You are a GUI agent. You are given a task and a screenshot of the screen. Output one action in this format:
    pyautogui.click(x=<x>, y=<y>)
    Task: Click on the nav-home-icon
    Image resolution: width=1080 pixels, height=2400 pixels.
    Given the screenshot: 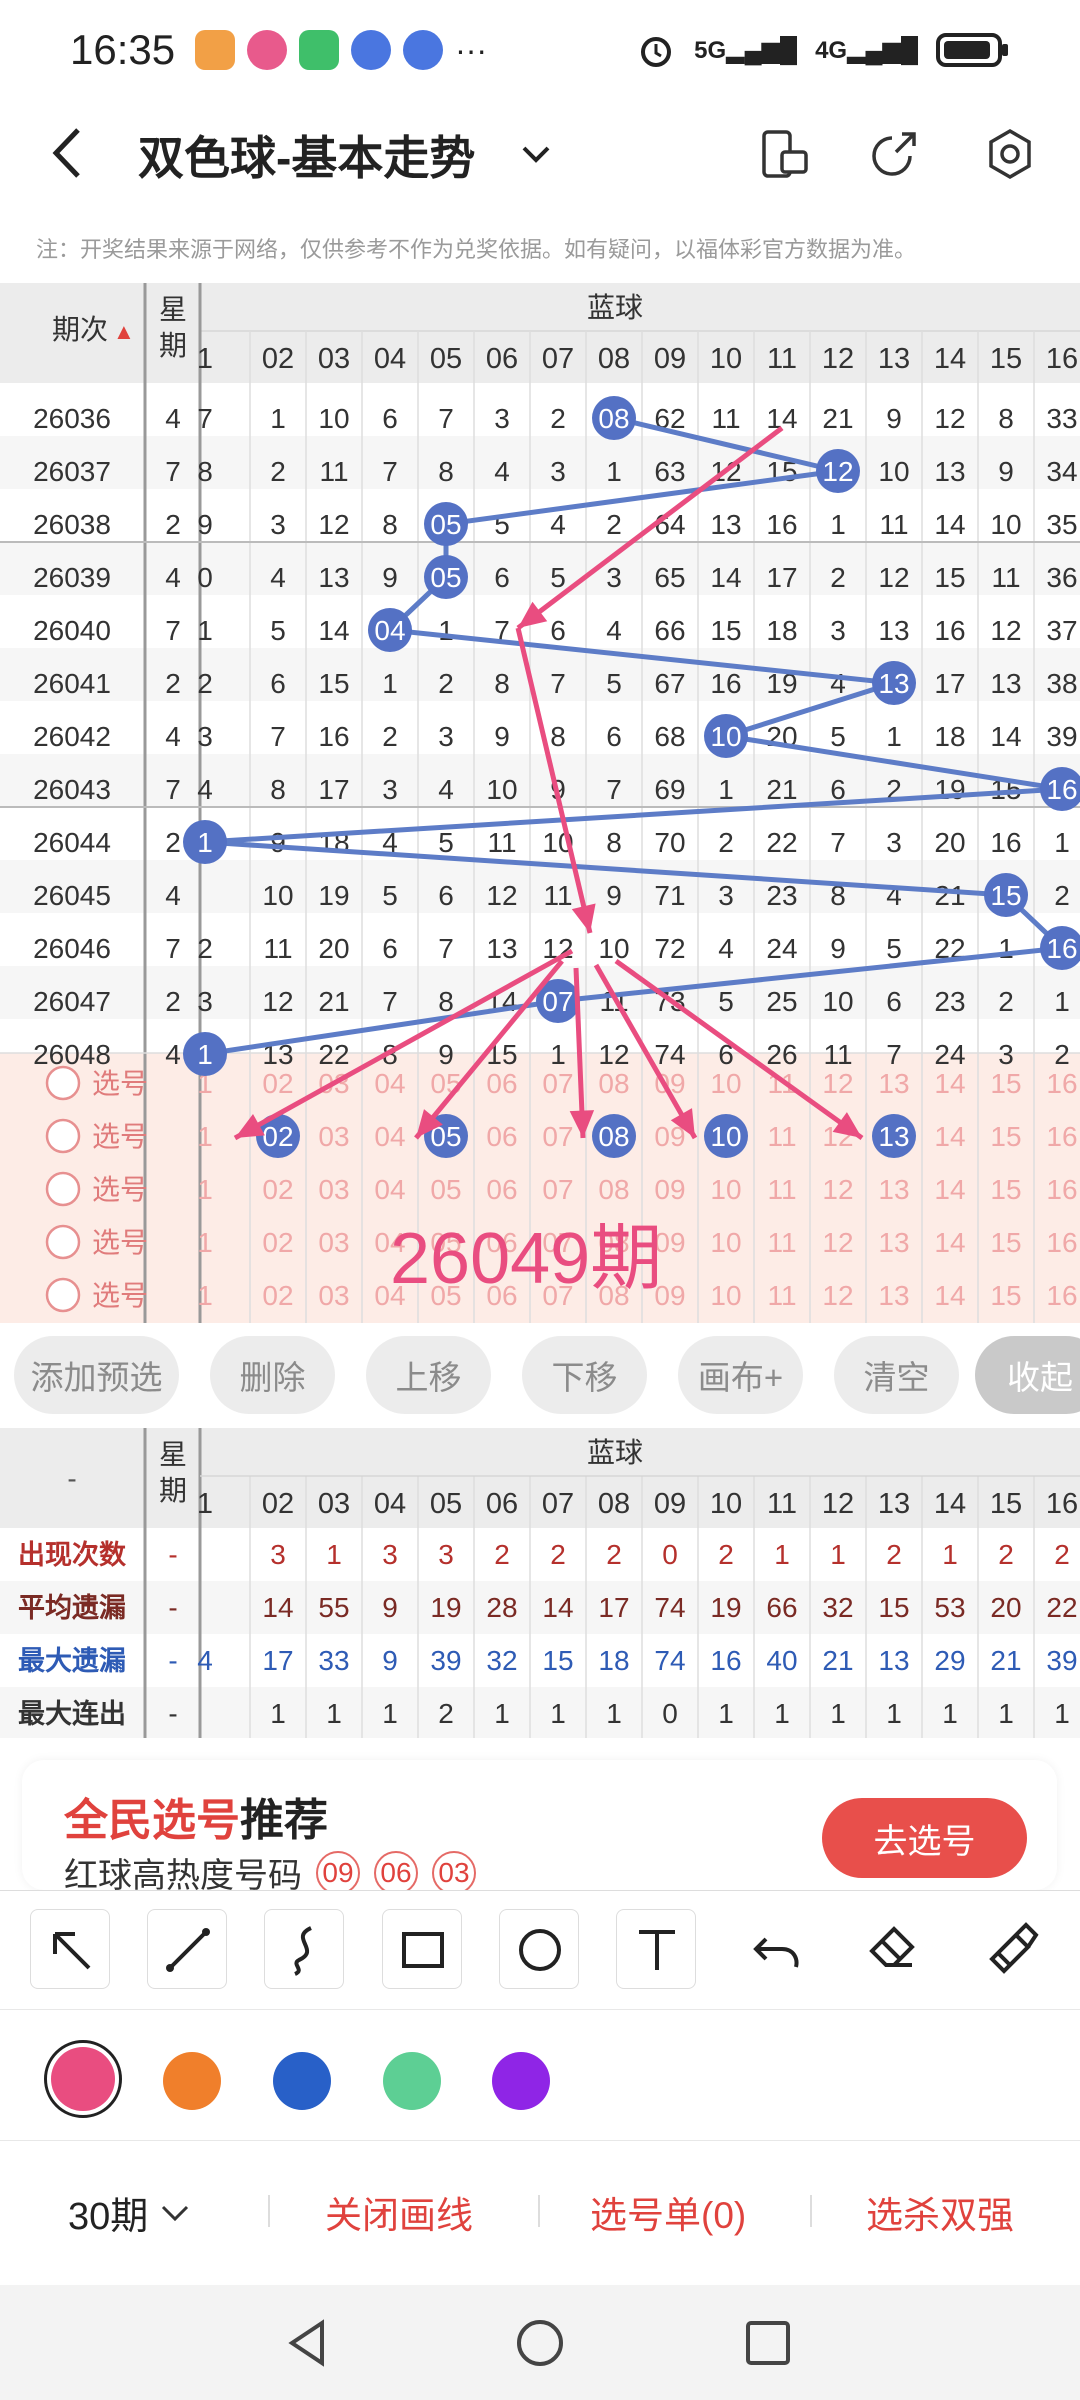 What is the action you would take?
    pyautogui.click(x=540, y=2343)
    